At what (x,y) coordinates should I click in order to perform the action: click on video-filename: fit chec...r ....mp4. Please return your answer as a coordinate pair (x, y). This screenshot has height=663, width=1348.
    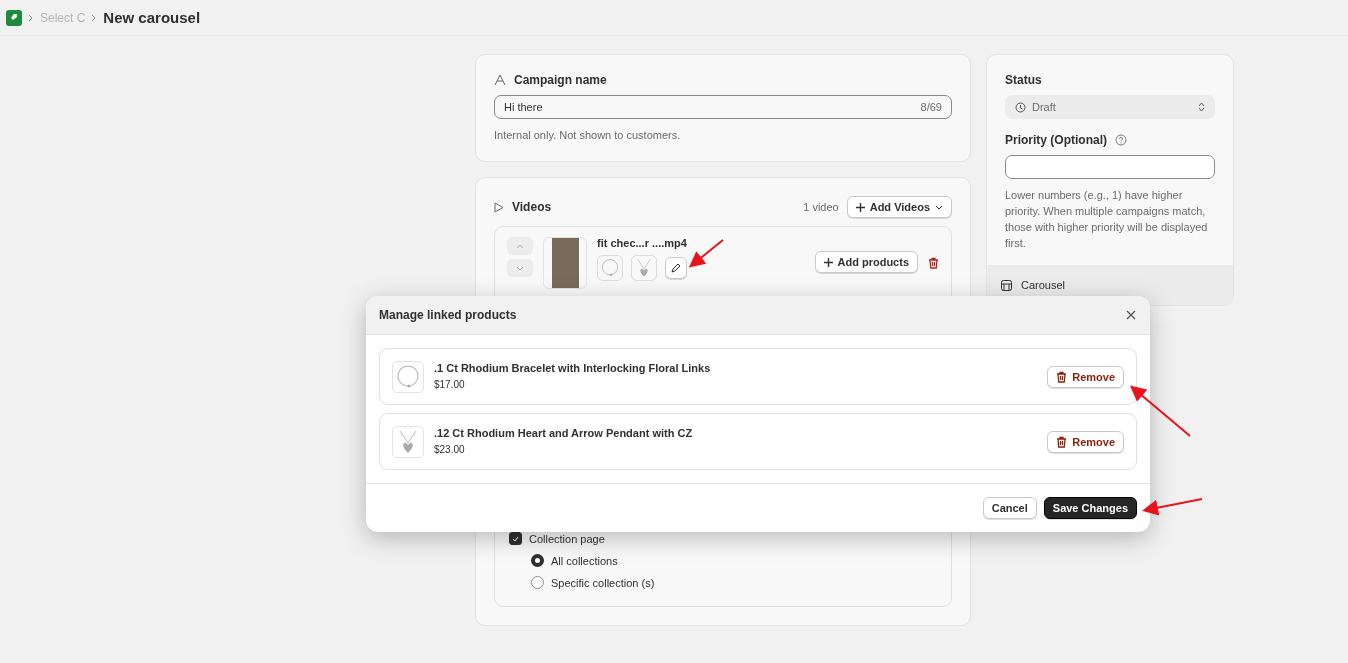
    Looking at the image, I should click on (642, 243).